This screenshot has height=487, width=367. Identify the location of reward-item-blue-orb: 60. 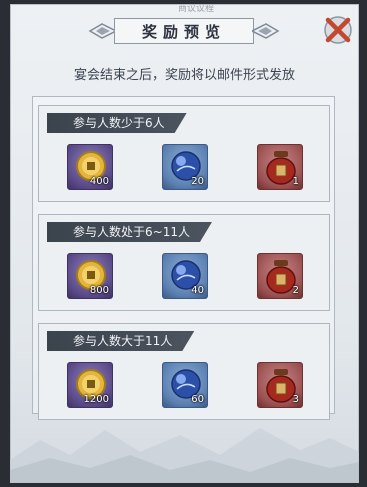
(185, 385).